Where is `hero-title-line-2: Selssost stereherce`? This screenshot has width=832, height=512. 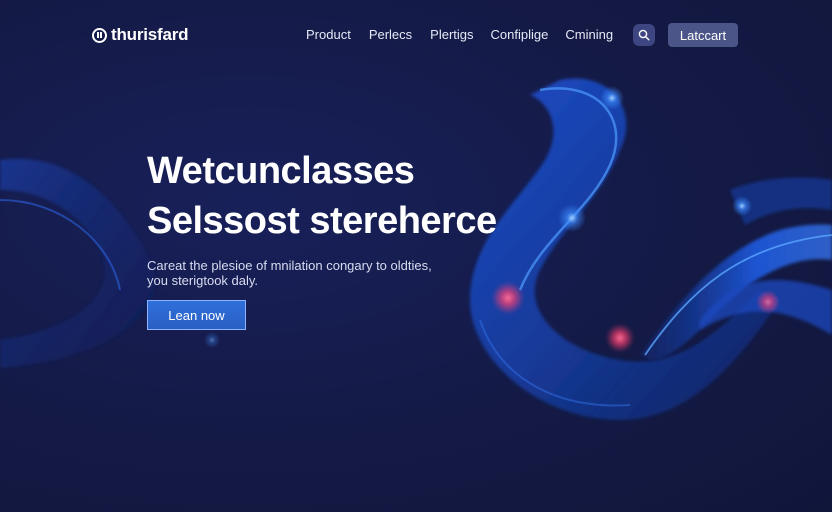 hero-title-line-2: Selssost stereherce is located at coordinates (322, 221).